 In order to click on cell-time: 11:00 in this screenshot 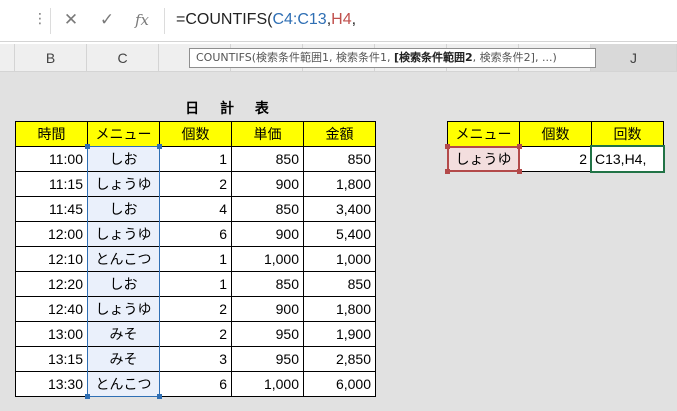, I will do `click(51, 159)`.